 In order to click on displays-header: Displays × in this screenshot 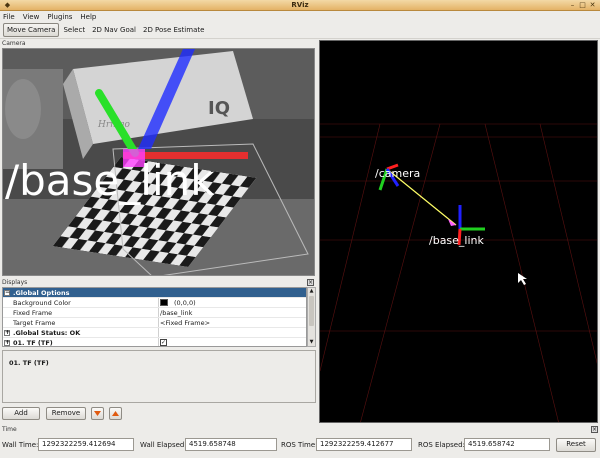, I will do `click(158, 282)`.